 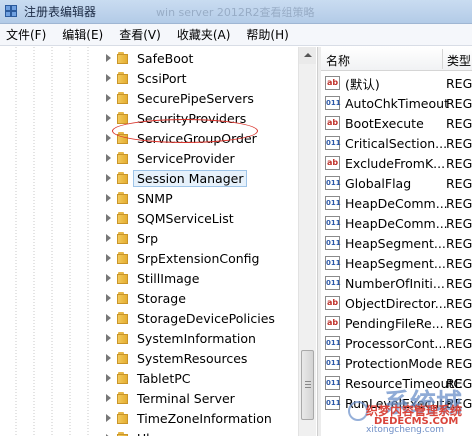 What do you see at coordinates (200, 218) in the screenshot?
I see `tree-item: SQMServiceList` at bounding box center [200, 218].